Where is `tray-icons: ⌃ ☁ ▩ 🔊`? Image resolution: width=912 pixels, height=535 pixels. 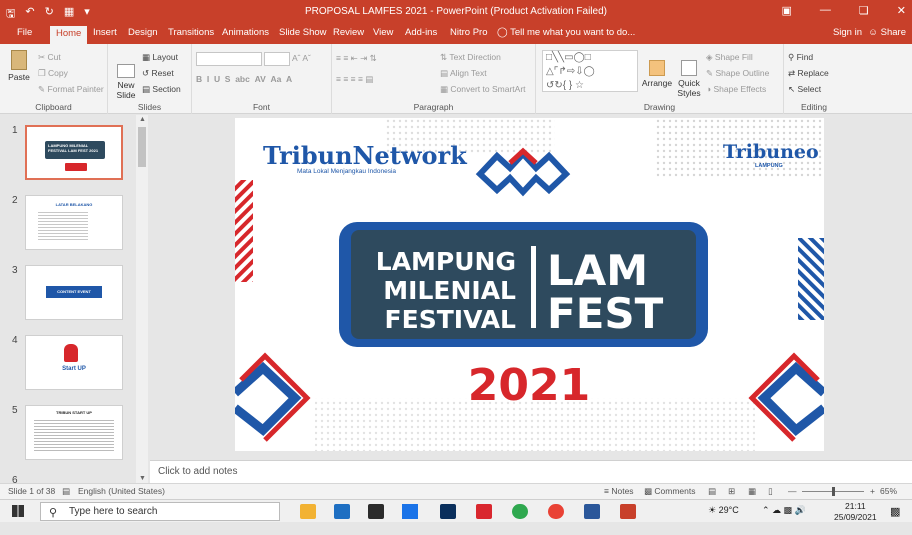
tray-icons: ⌃ ☁ ▩ 🔊 is located at coordinates (784, 510).